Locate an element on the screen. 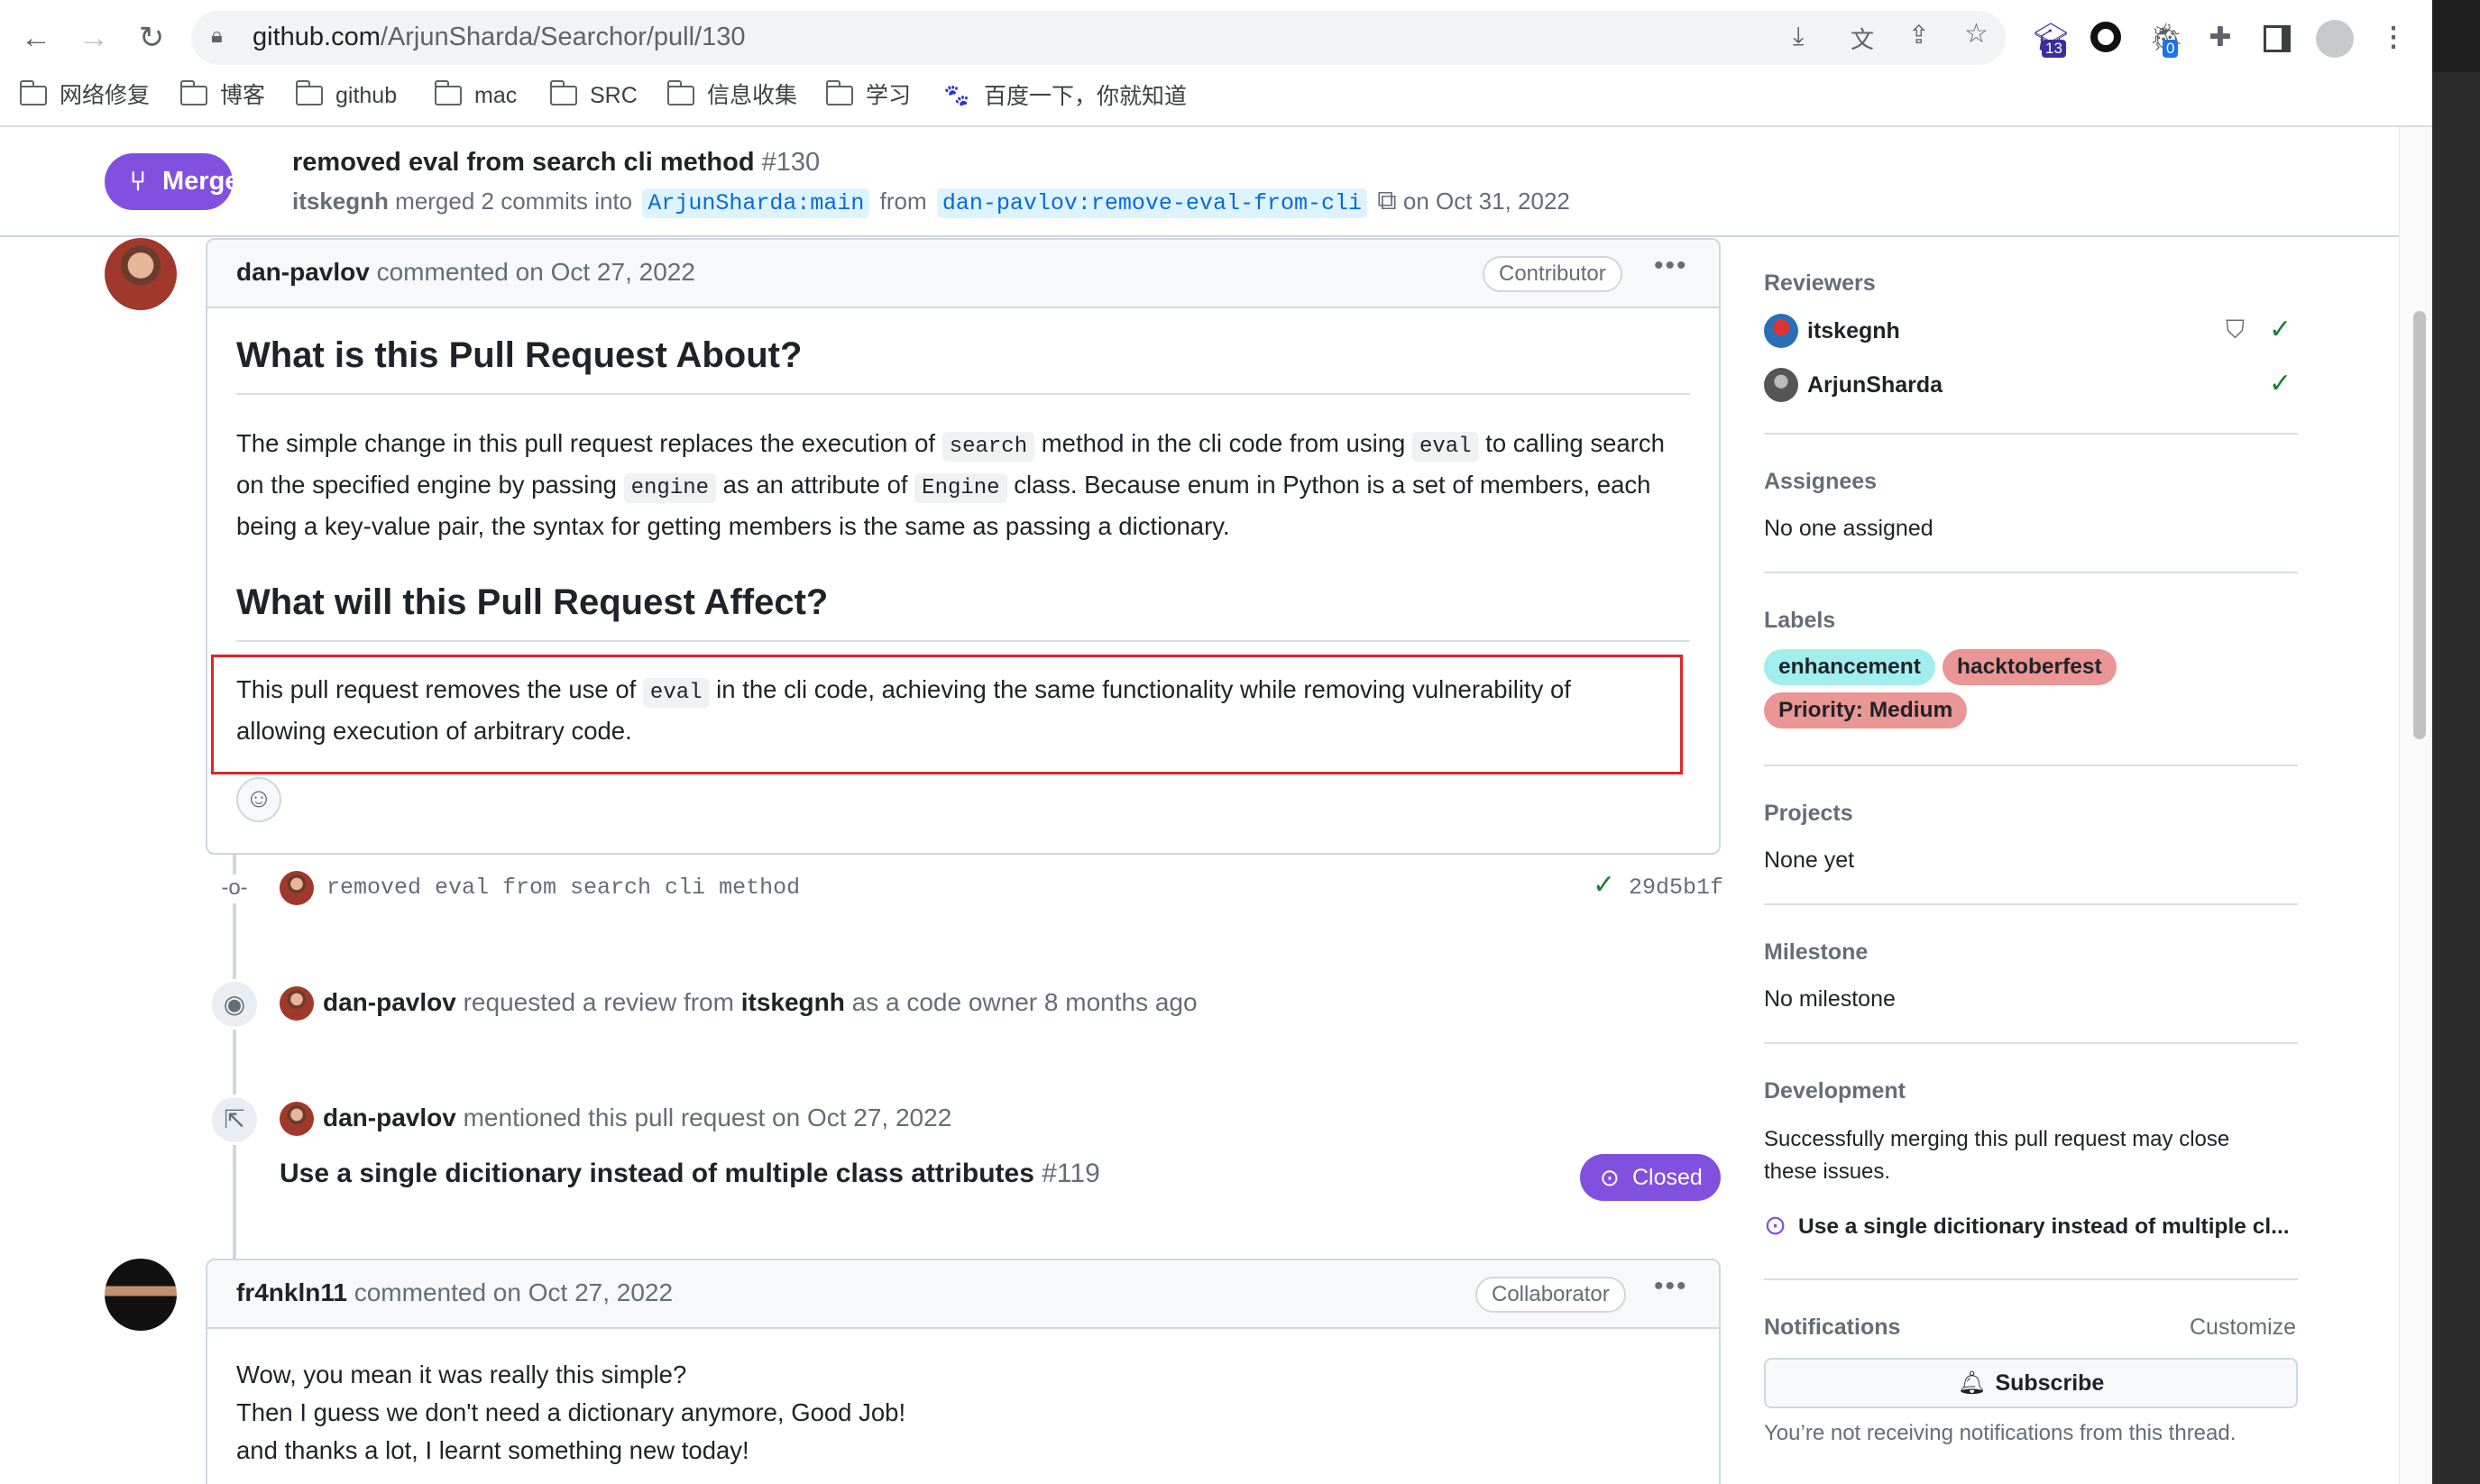 The height and width of the screenshot is (1484, 2480). development-heading: Development is located at coordinates (1835, 1091).